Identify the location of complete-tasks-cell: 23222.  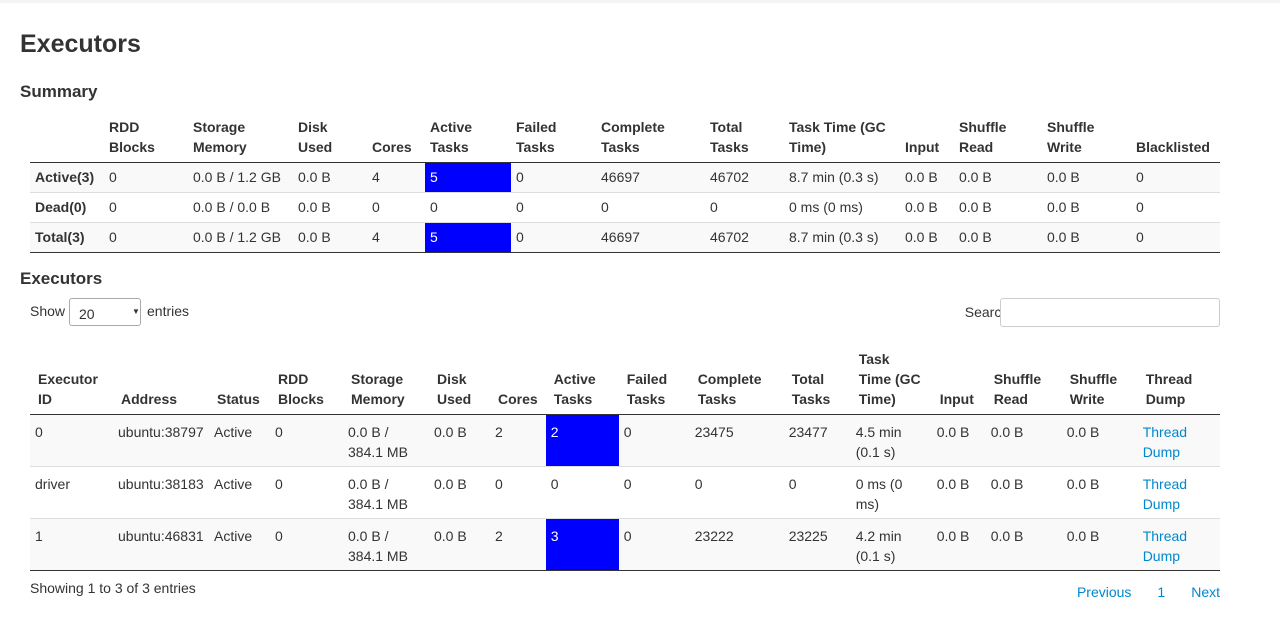
(736, 544).